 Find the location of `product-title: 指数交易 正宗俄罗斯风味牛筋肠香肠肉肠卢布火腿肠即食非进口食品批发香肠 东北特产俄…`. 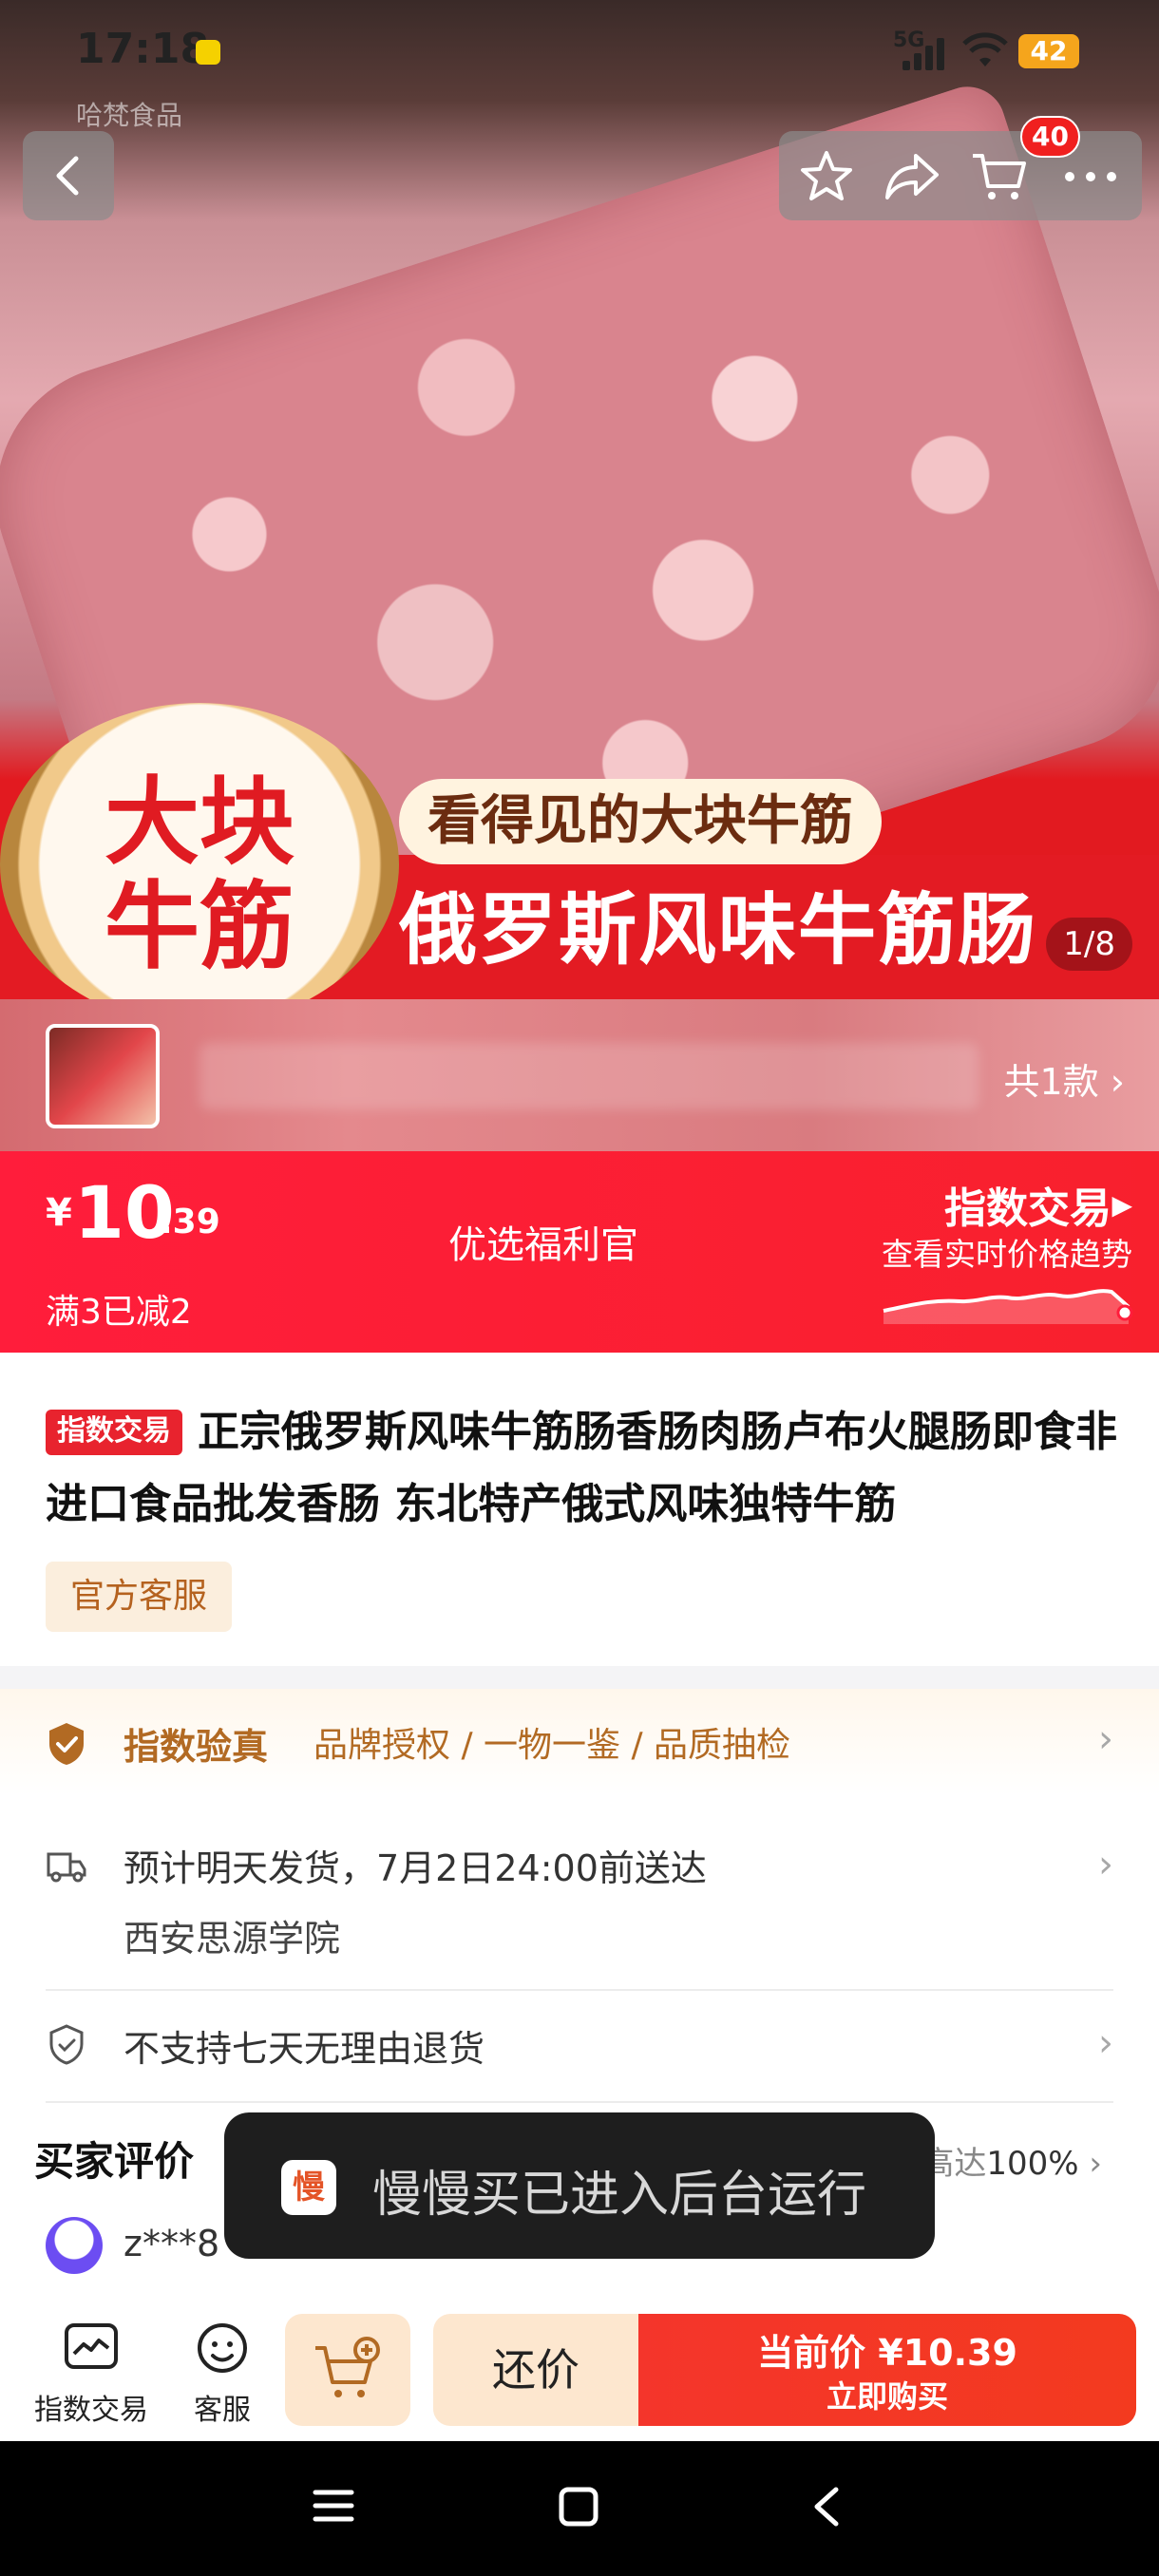

product-title: 指数交易 正宗俄罗斯风味牛筋肠香肠肉肠卢布火腿肠即食非进口食品批发香肠 东北特产俄… is located at coordinates (587, 1468).